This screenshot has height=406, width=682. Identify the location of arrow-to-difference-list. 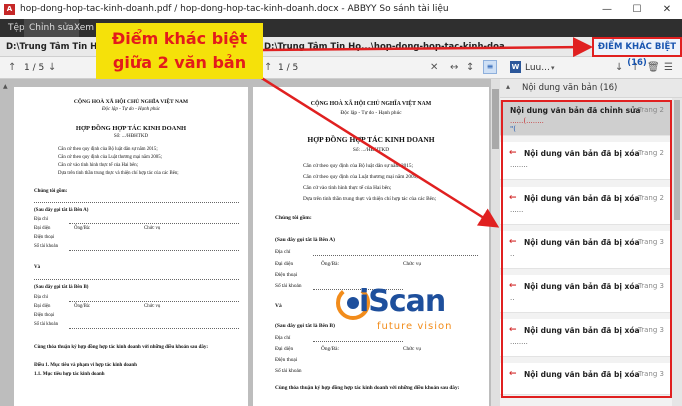
(375, 149).